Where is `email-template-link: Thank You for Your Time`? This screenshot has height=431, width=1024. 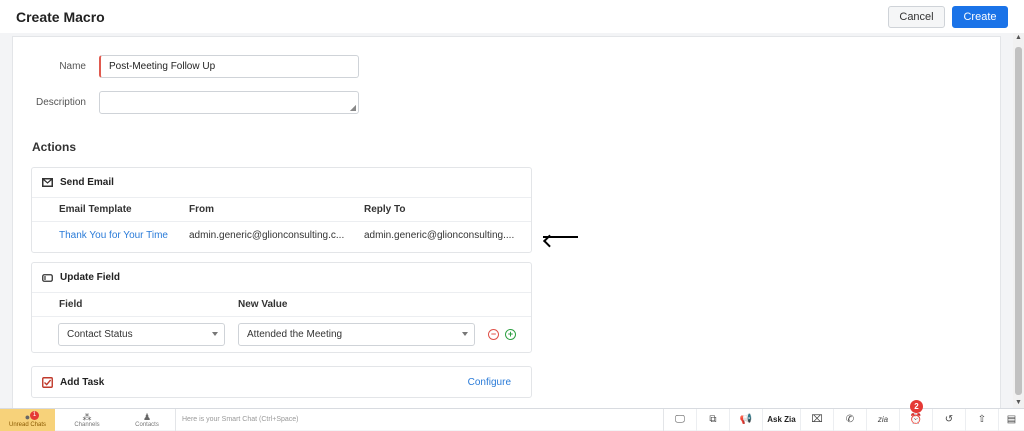
email-template-link: Thank You for Your Time is located at coordinates (110, 235).